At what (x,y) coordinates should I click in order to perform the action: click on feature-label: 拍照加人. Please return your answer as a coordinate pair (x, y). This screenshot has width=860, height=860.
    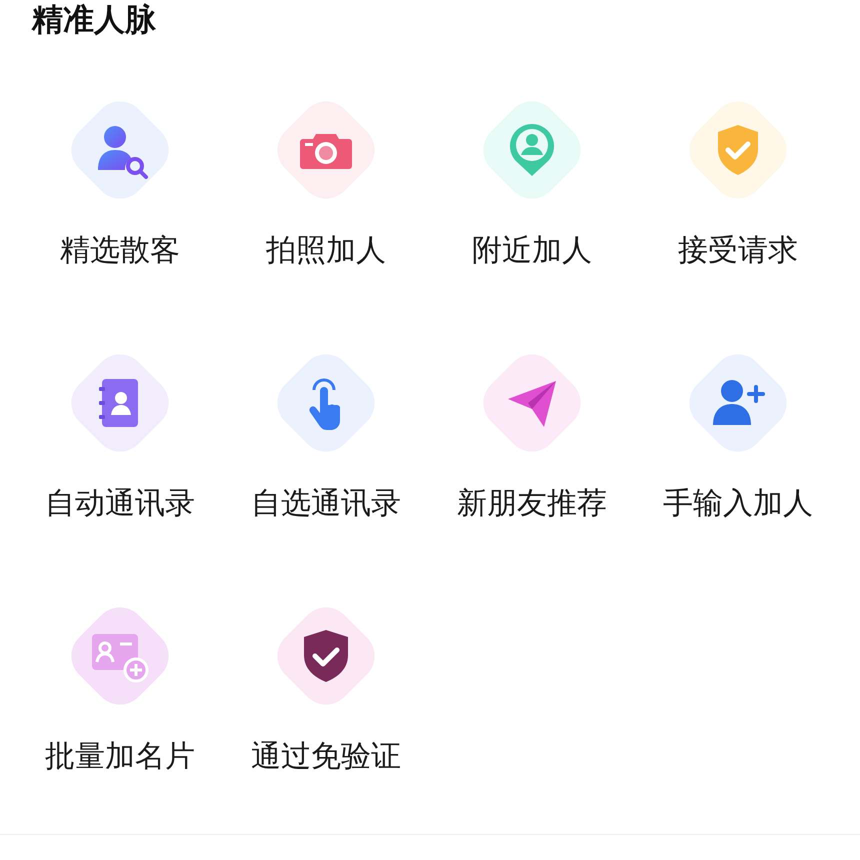
    Looking at the image, I should click on (326, 251).